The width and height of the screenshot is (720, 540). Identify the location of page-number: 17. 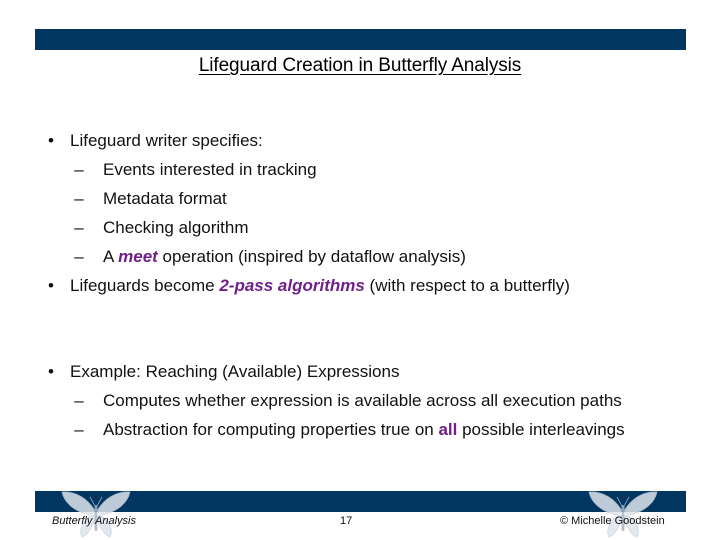
(346, 521).